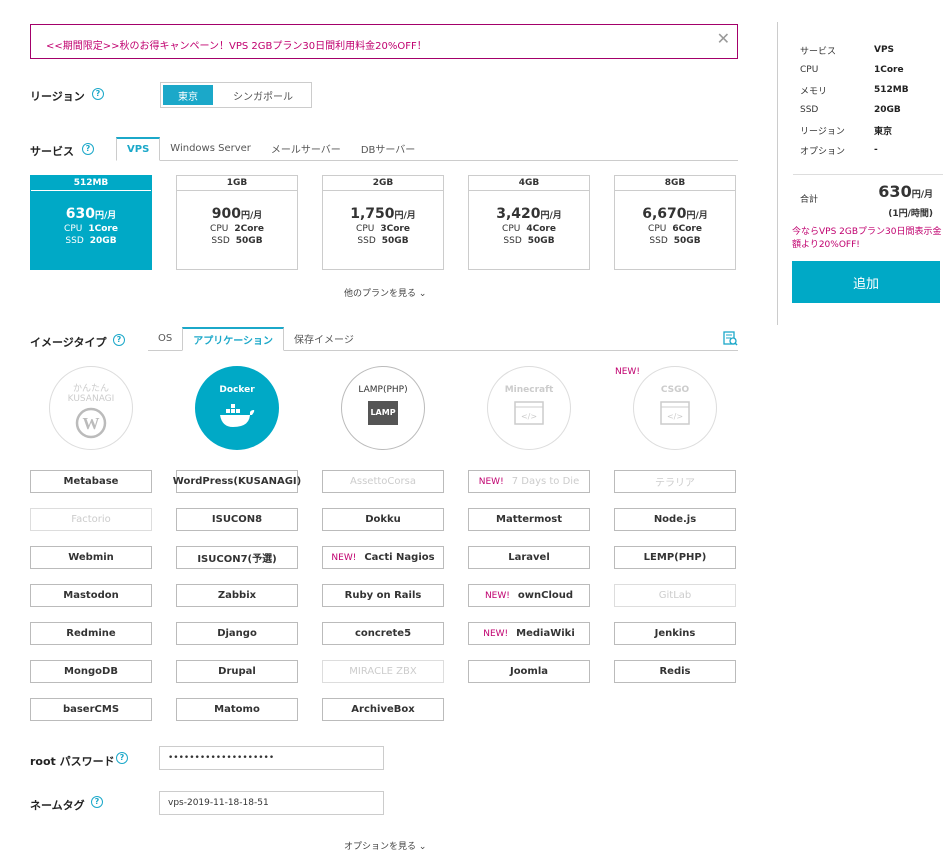 Image resolution: width=949 pixels, height=860 pixels. What do you see at coordinates (237, 183) in the screenshot?
I see `plan-name: 1GB` at bounding box center [237, 183].